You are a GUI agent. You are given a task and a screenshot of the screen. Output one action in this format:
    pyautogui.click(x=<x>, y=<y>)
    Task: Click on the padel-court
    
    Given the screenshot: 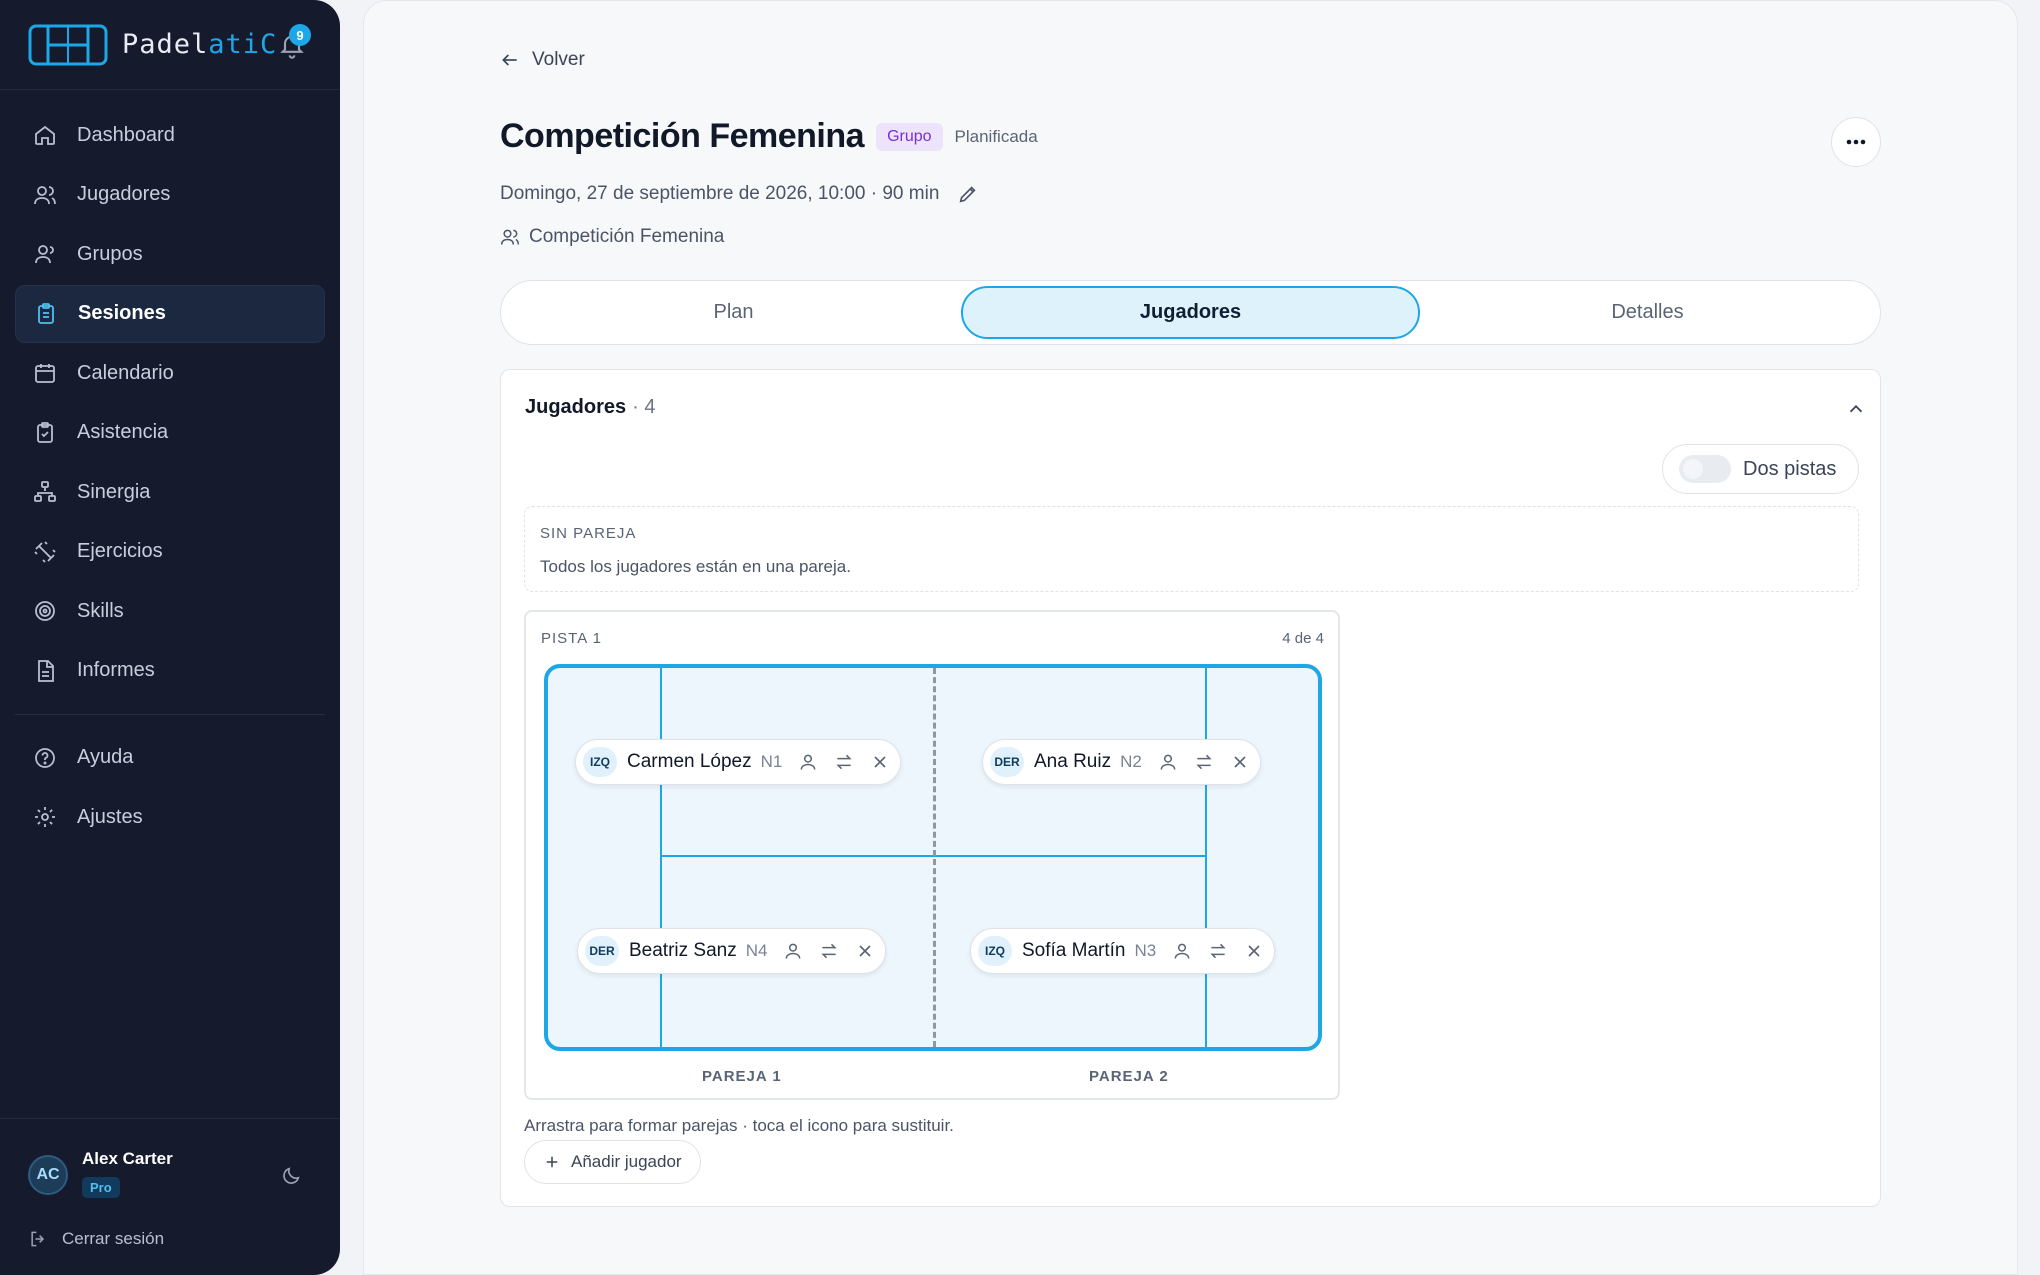 What is the action you would take?
    pyautogui.click(x=933, y=857)
    